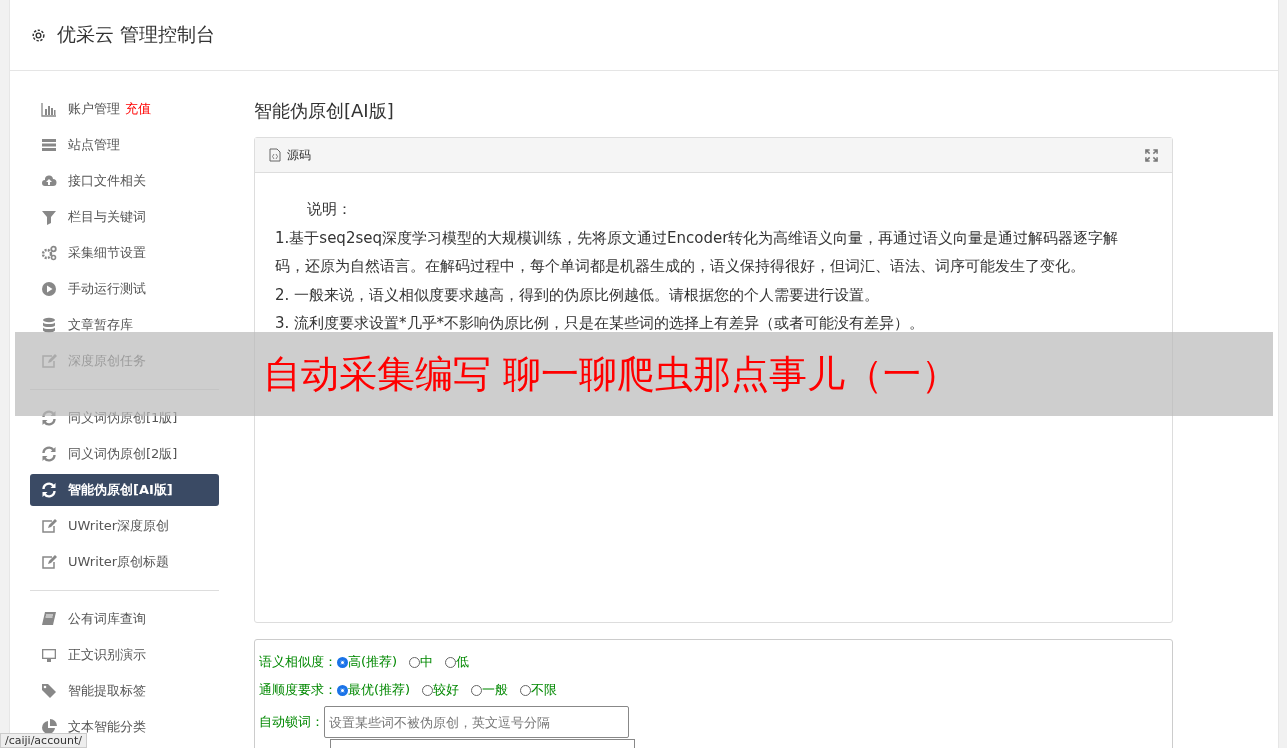  I want to click on sidebar-item: UWriter深度原创, so click(124, 526).